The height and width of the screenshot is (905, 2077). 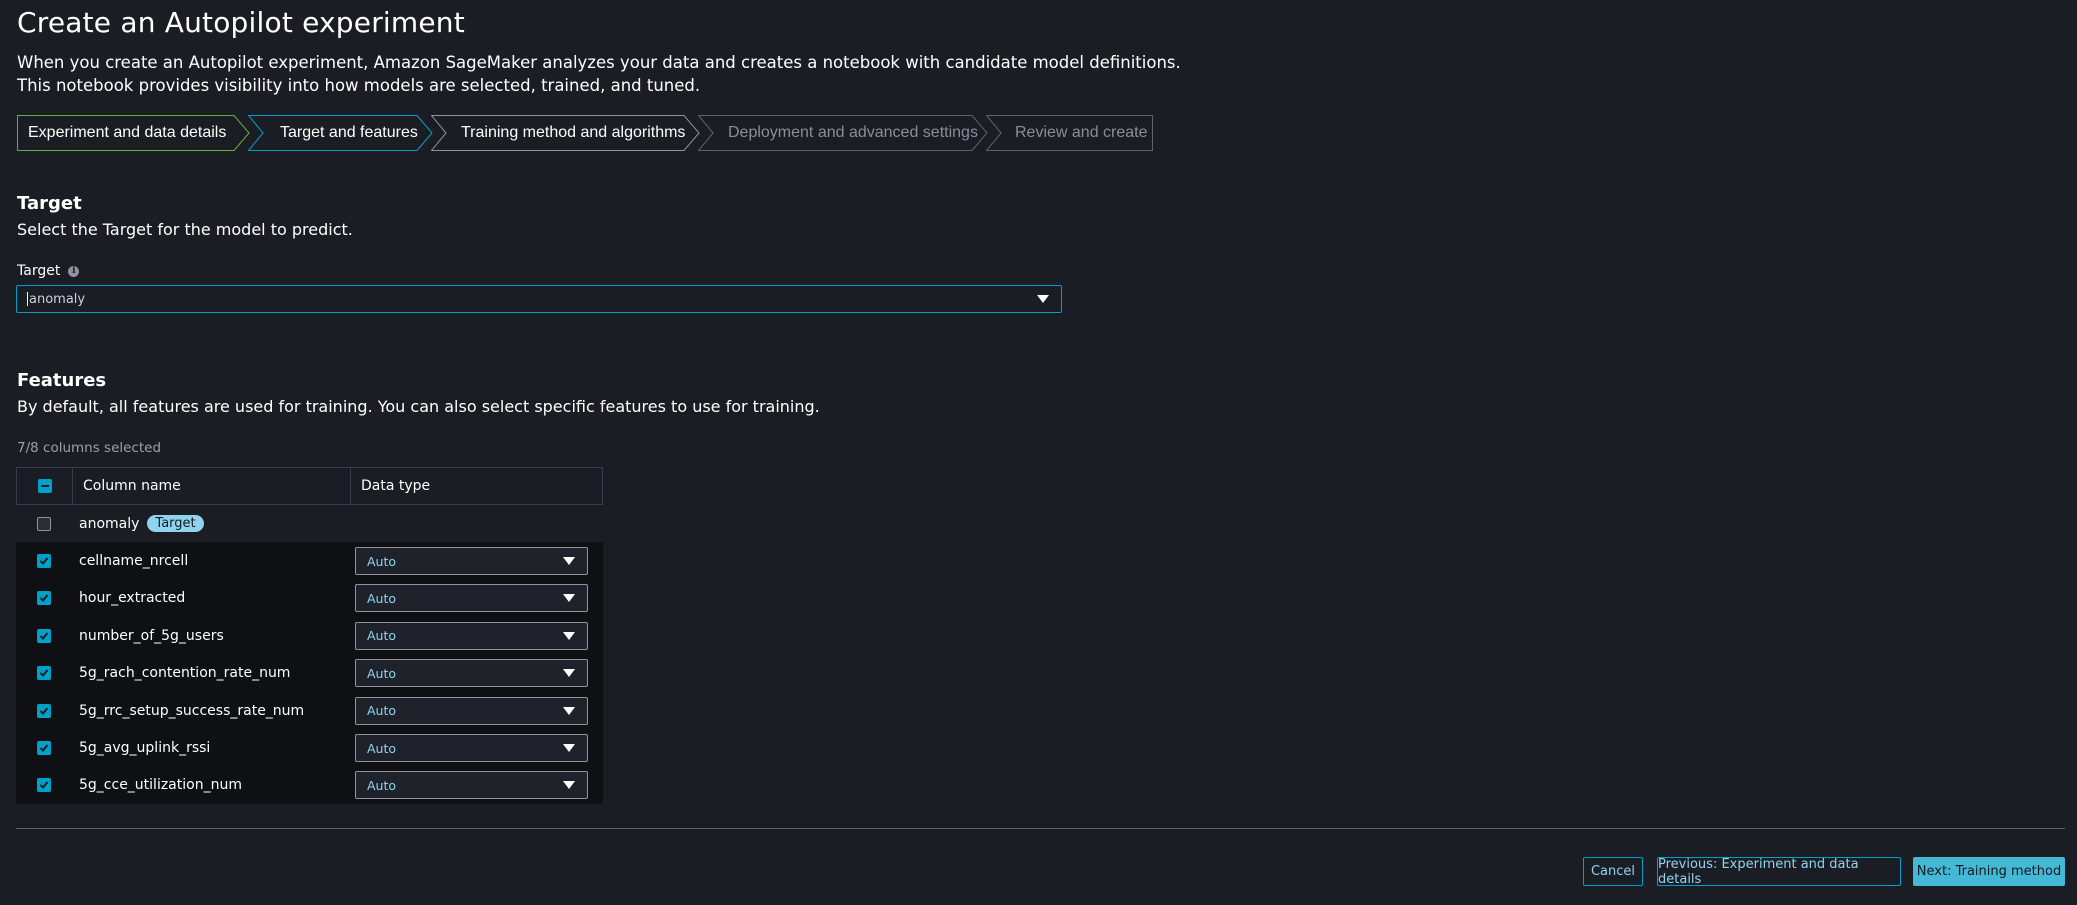 I want to click on target-field-label: Target i, so click(x=48, y=271).